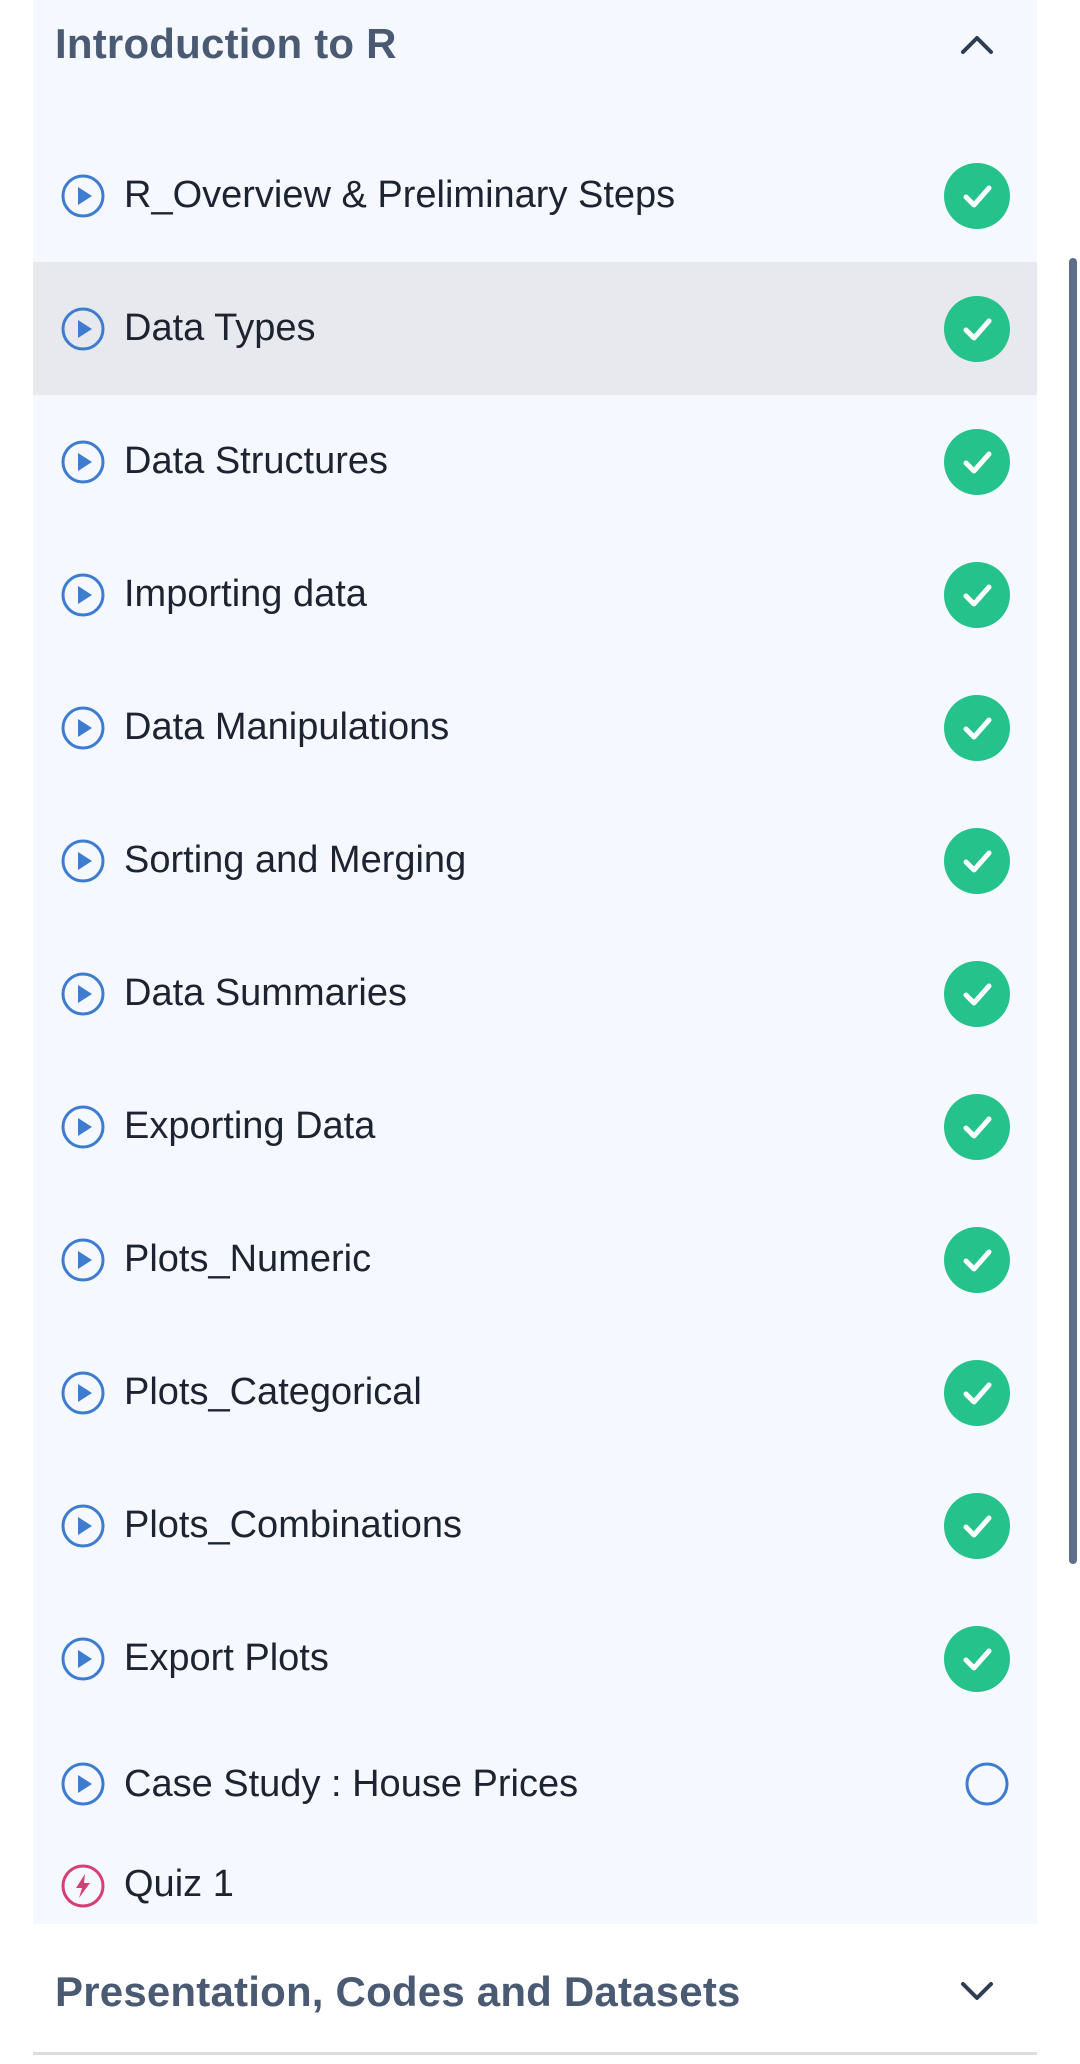 The height and width of the screenshot is (2064, 1080). What do you see at coordinates (535, 1392) in the screenshot?
I see `lesson-row: Plots_Categorical` at bounding box center [535, 1392].